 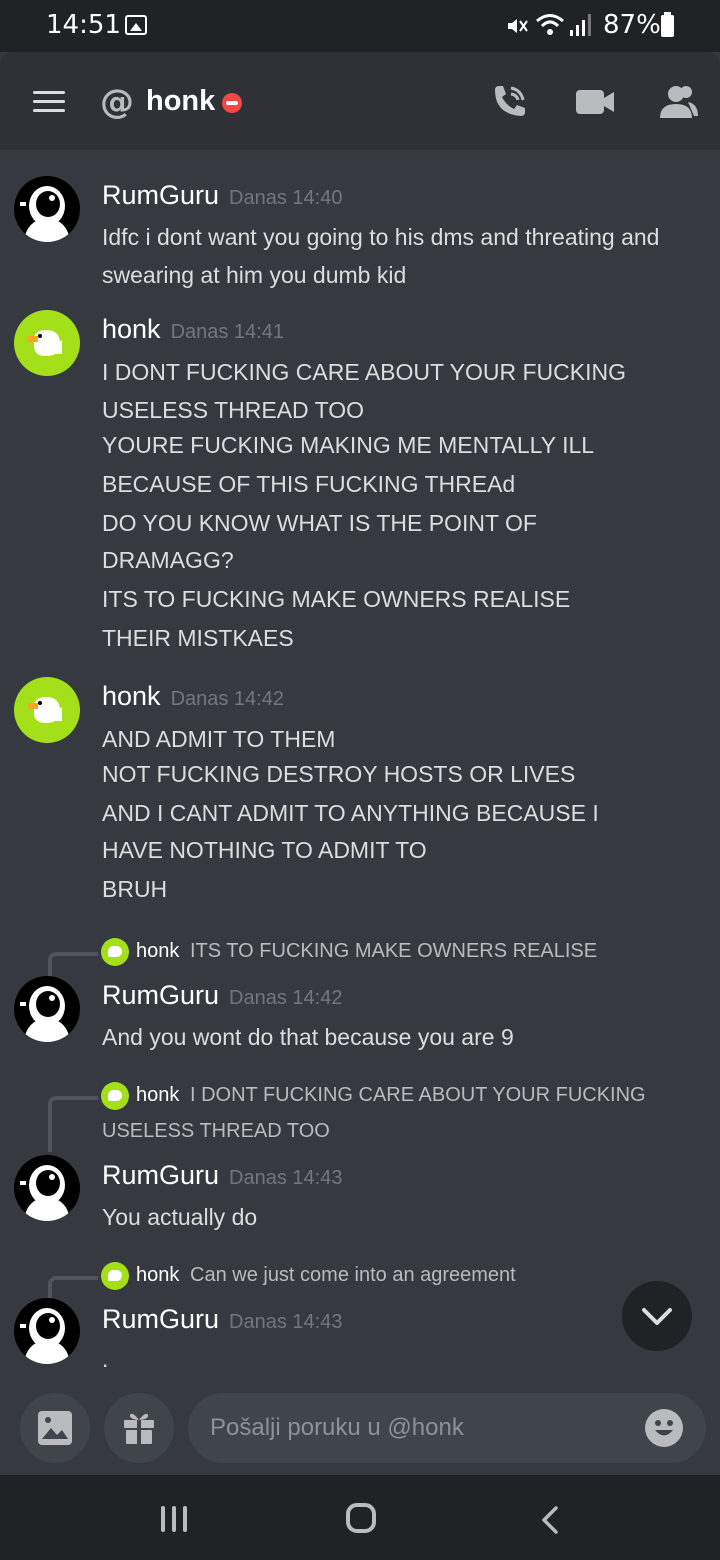 I want to click on system-navigation-bar, so click(x=360, y=1517).